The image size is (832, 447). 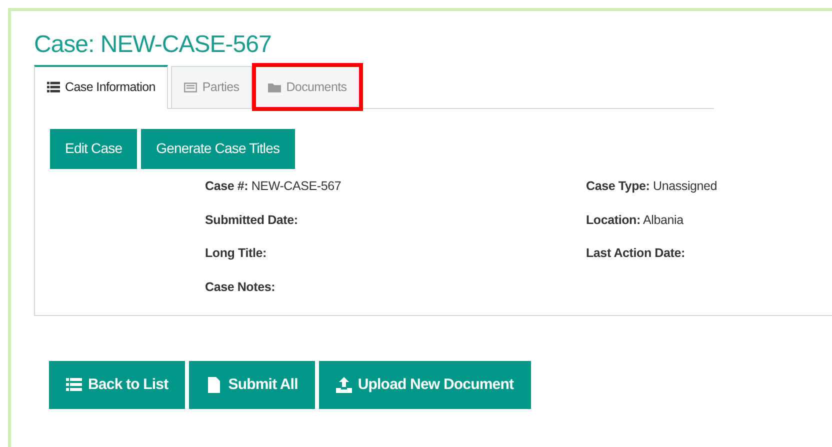 What do you see at coordinates (275, 87) in the screenshot?
I see `folder-icon` at bounding box center [275, 87].